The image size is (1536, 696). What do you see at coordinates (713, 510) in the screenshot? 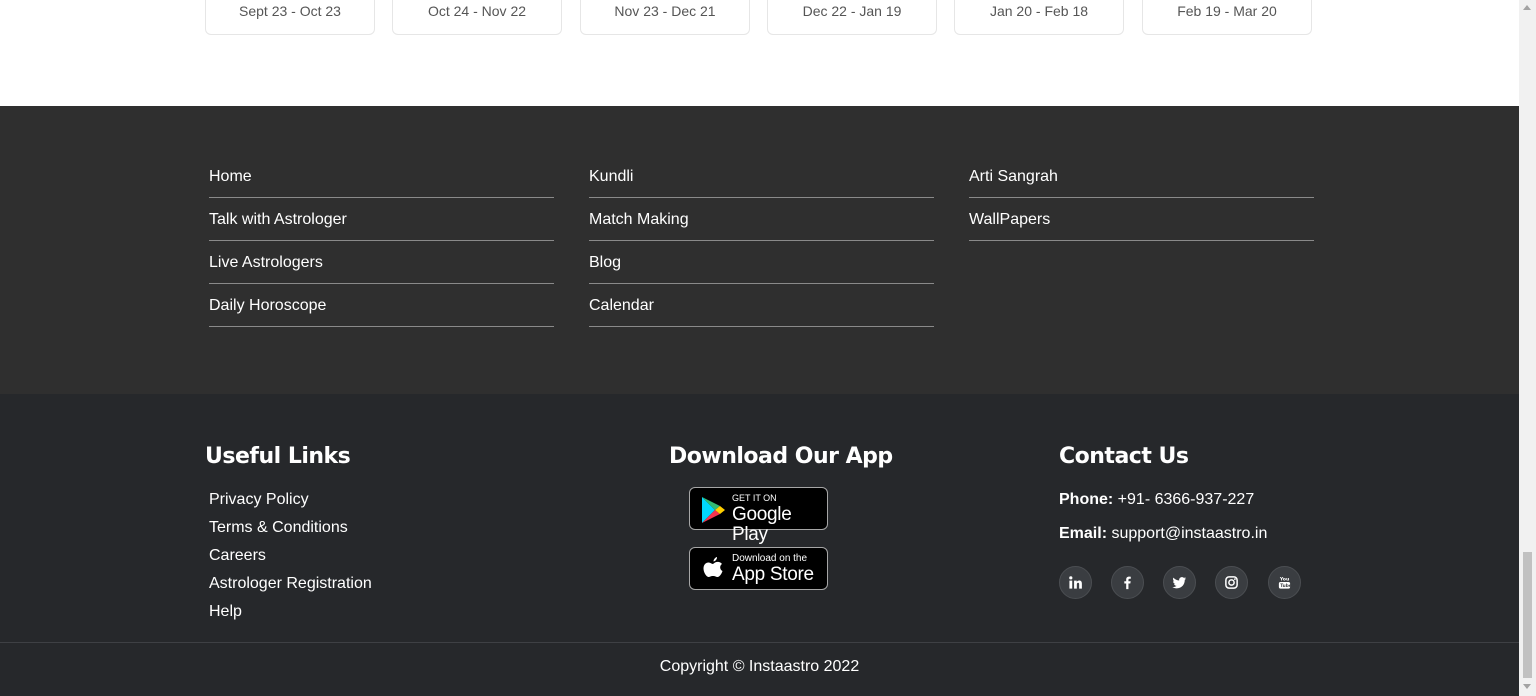
I see `google-play-icon` at bounding box center [713, 510].